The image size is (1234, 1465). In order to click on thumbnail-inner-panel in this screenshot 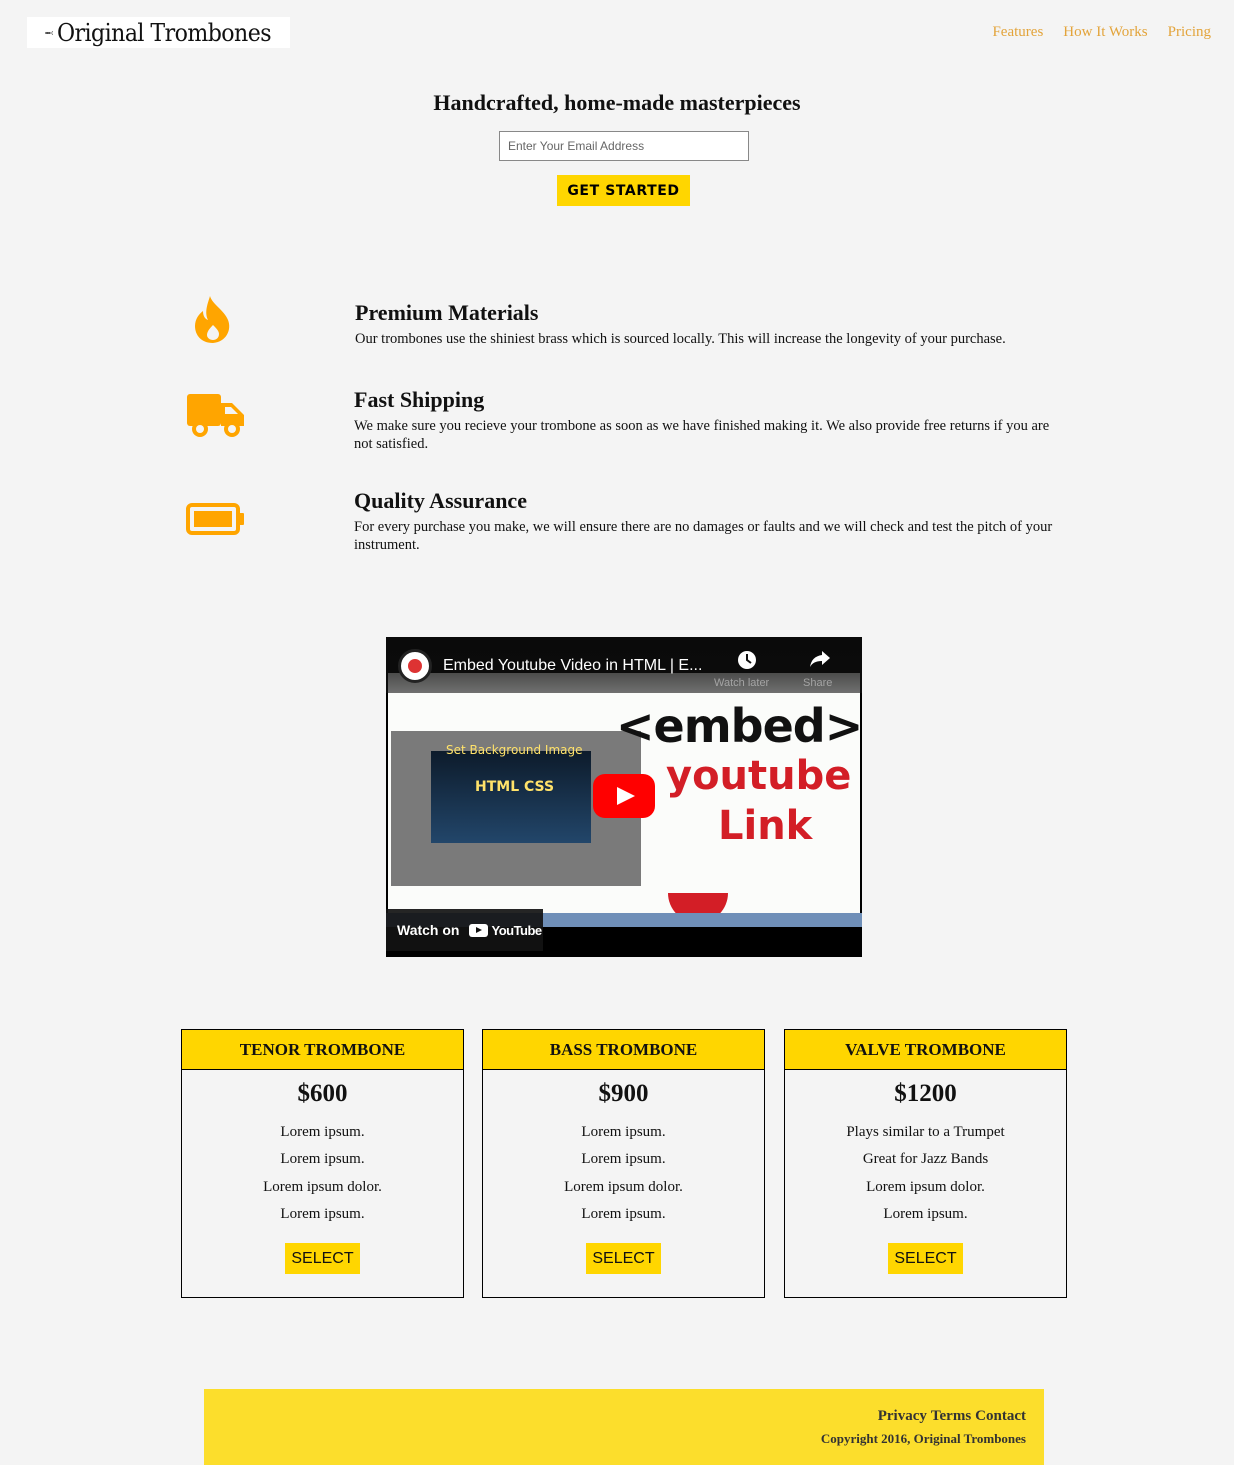, I will do `click(511, 797)`.